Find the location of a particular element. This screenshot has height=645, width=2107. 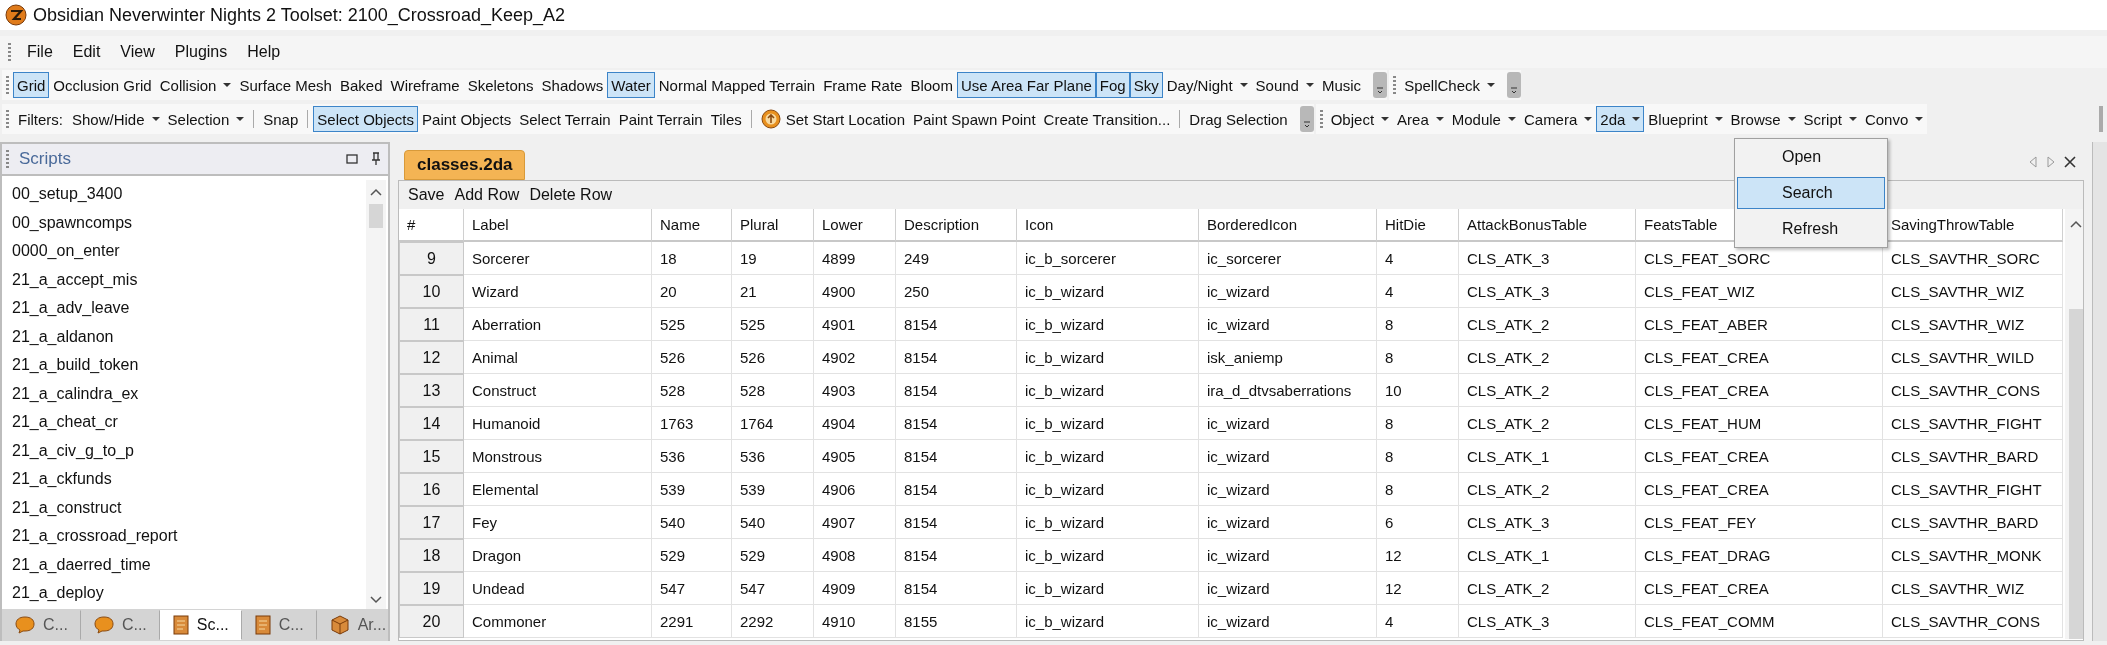

toolbar-dropdown: Browse is located at coordinates (1763, 119).